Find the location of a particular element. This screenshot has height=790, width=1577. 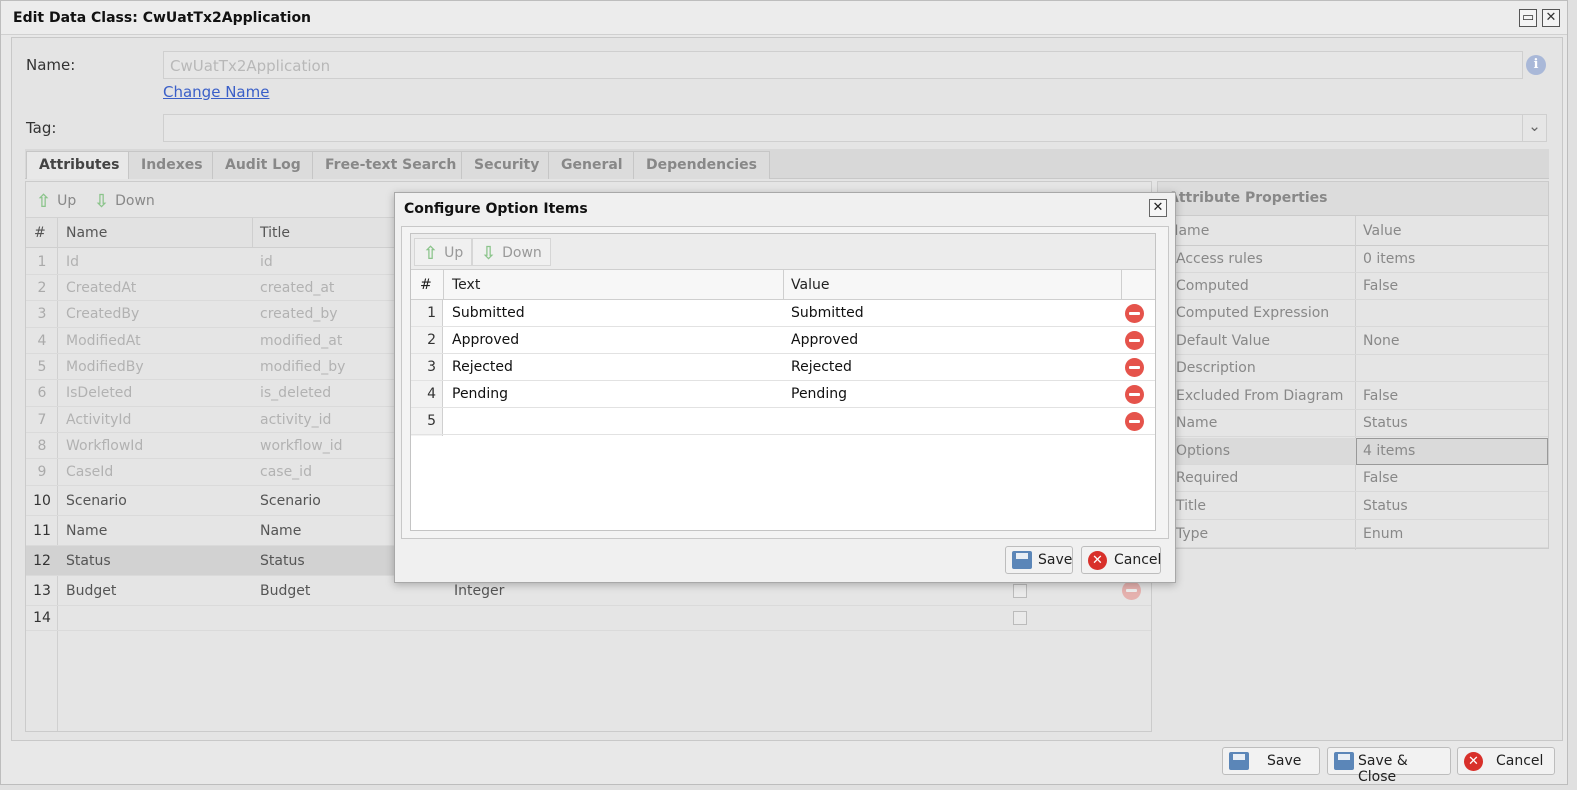

property-row: Title Status is located at coordinates (1353, 506).